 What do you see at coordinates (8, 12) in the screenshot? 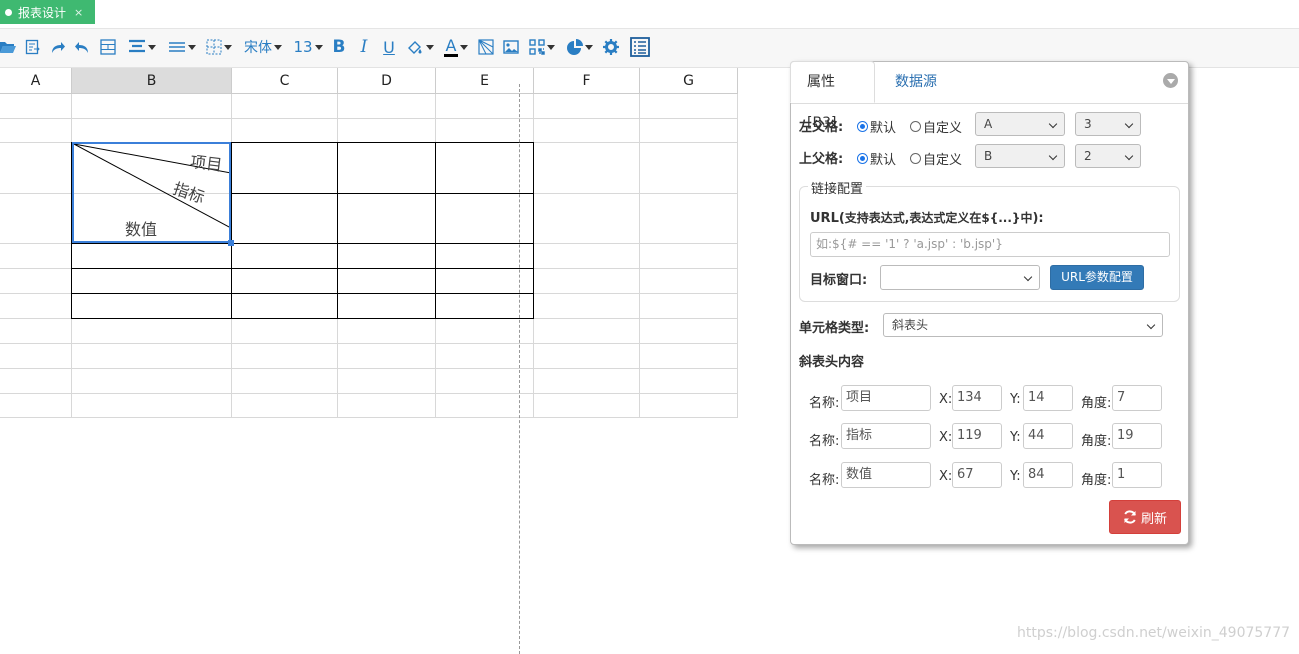
I see `tab-status-dot` at bounding box center [8, 12].